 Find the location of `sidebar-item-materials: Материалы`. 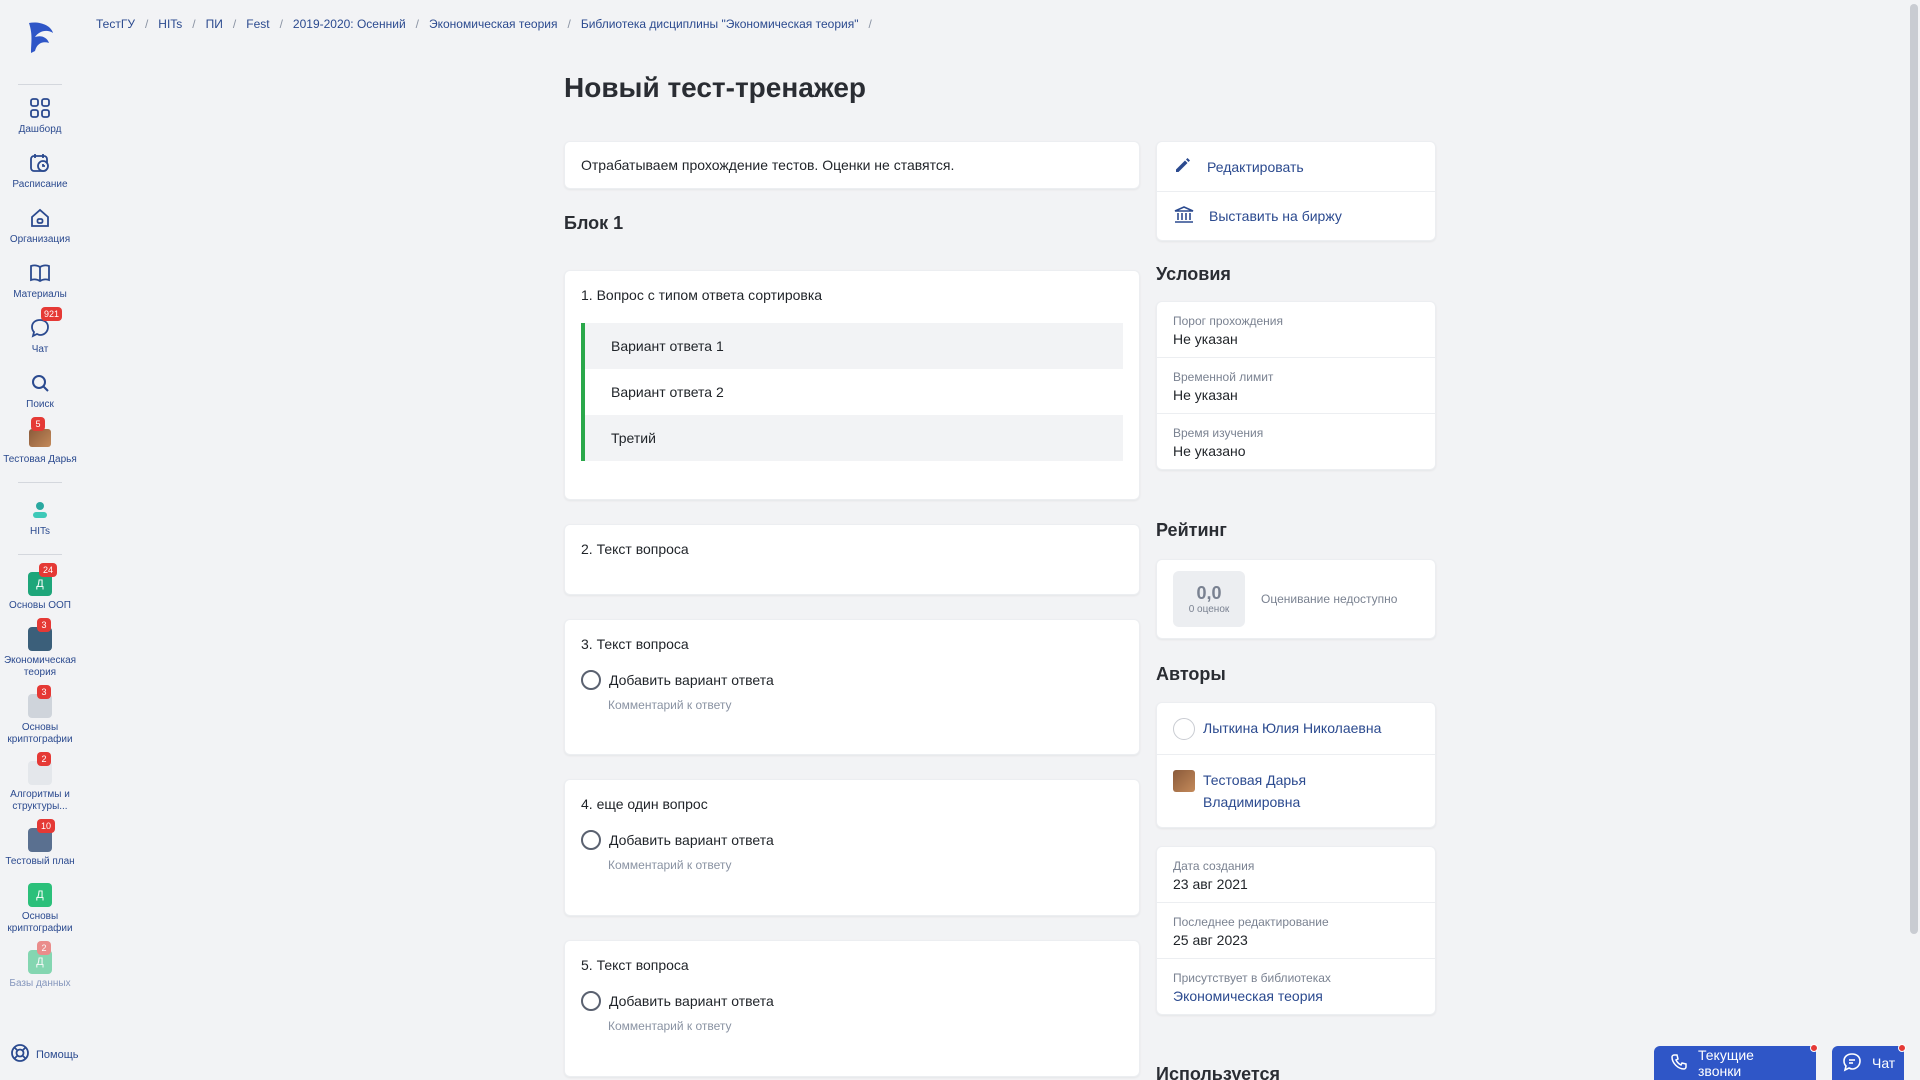

sidebar-item-materials: Материалы is located at coordinates (40, 280).